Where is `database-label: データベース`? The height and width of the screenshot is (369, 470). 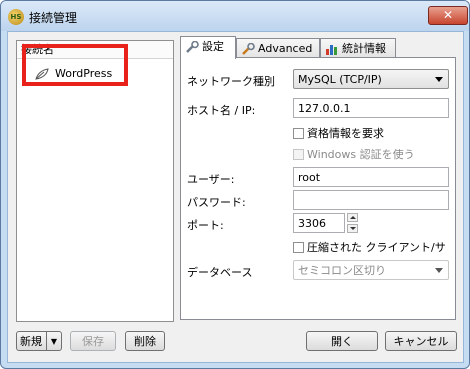 database-label: データベース is located at coordinates (220, 272).